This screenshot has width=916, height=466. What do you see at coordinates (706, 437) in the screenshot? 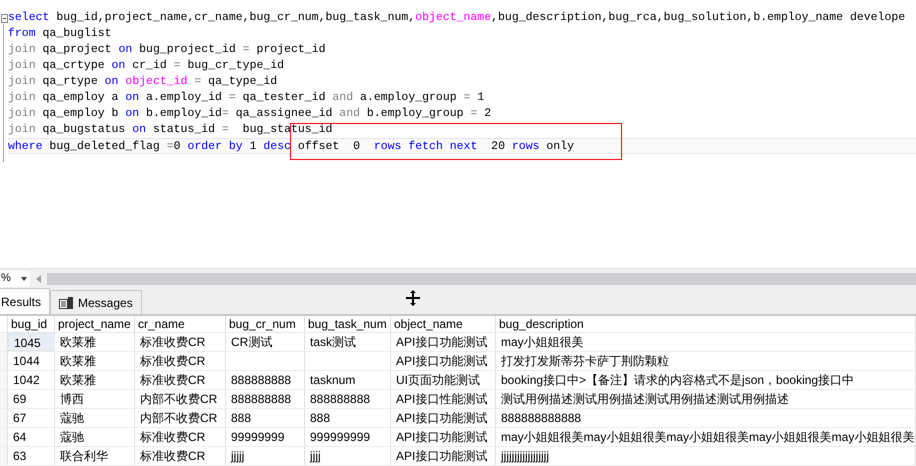
I see `table-cell: may小姐姐很美may小姐姐很美may小姐姐很美may小姐姐很美may小姐姐很美` at bounding box center [706, 437].